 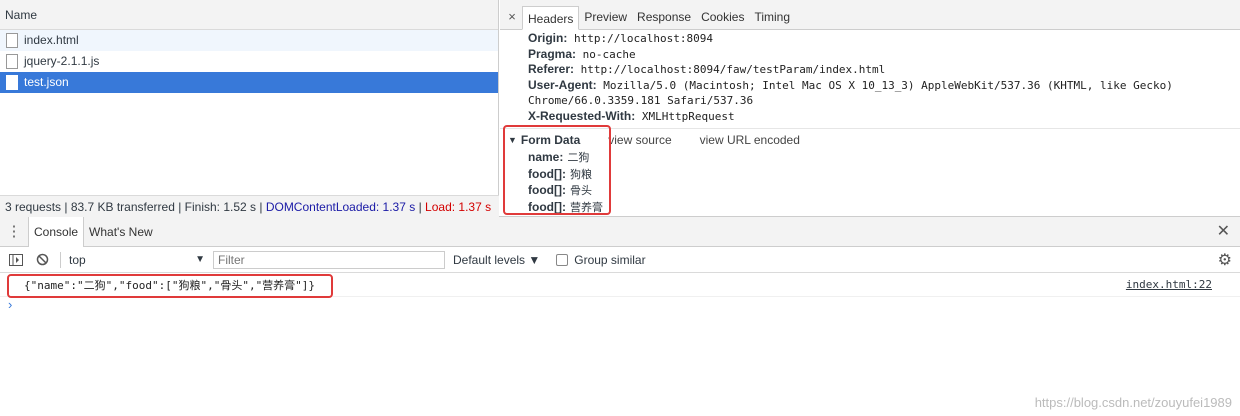 What do you see at coordinates (620, 231) in the screenshot?
I see `console-tabbar: ⋮ Console What's New ✕` at bounding box center [620, 231].